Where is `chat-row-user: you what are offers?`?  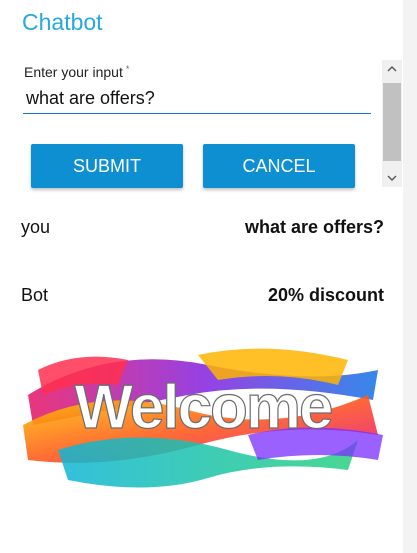 chat-row-user: you what are offers? is located at coordinates (202, 227).